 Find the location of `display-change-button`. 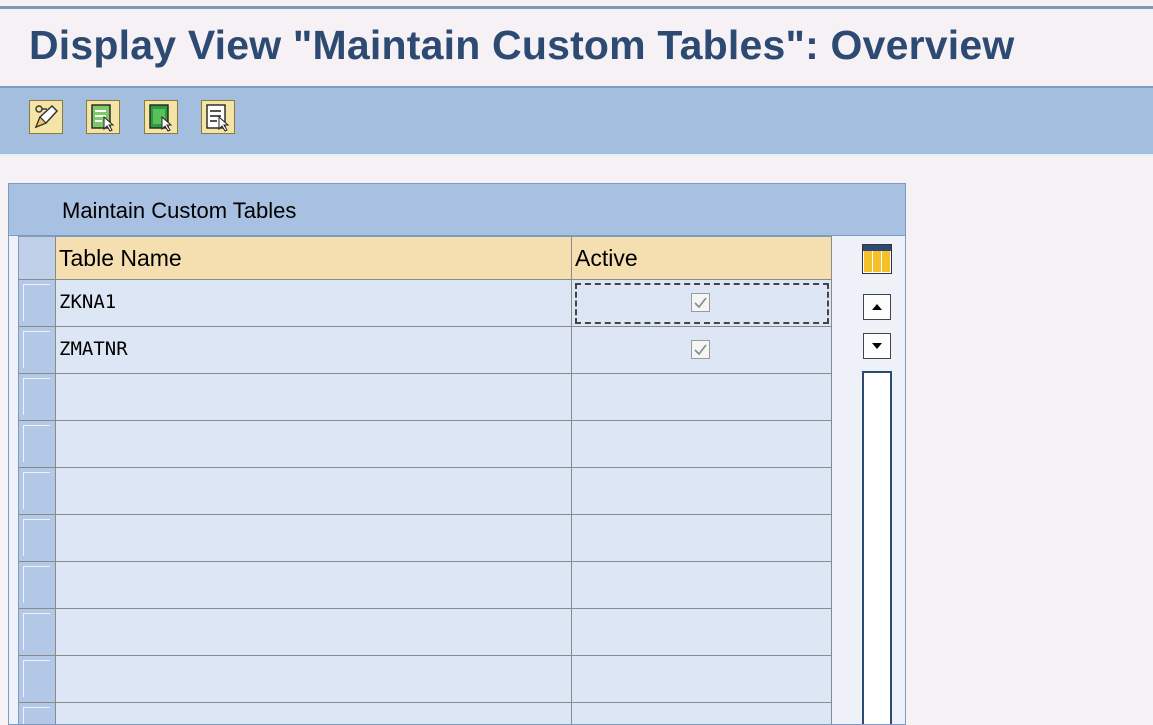

display-change-button is located at coordinates (46, 117).